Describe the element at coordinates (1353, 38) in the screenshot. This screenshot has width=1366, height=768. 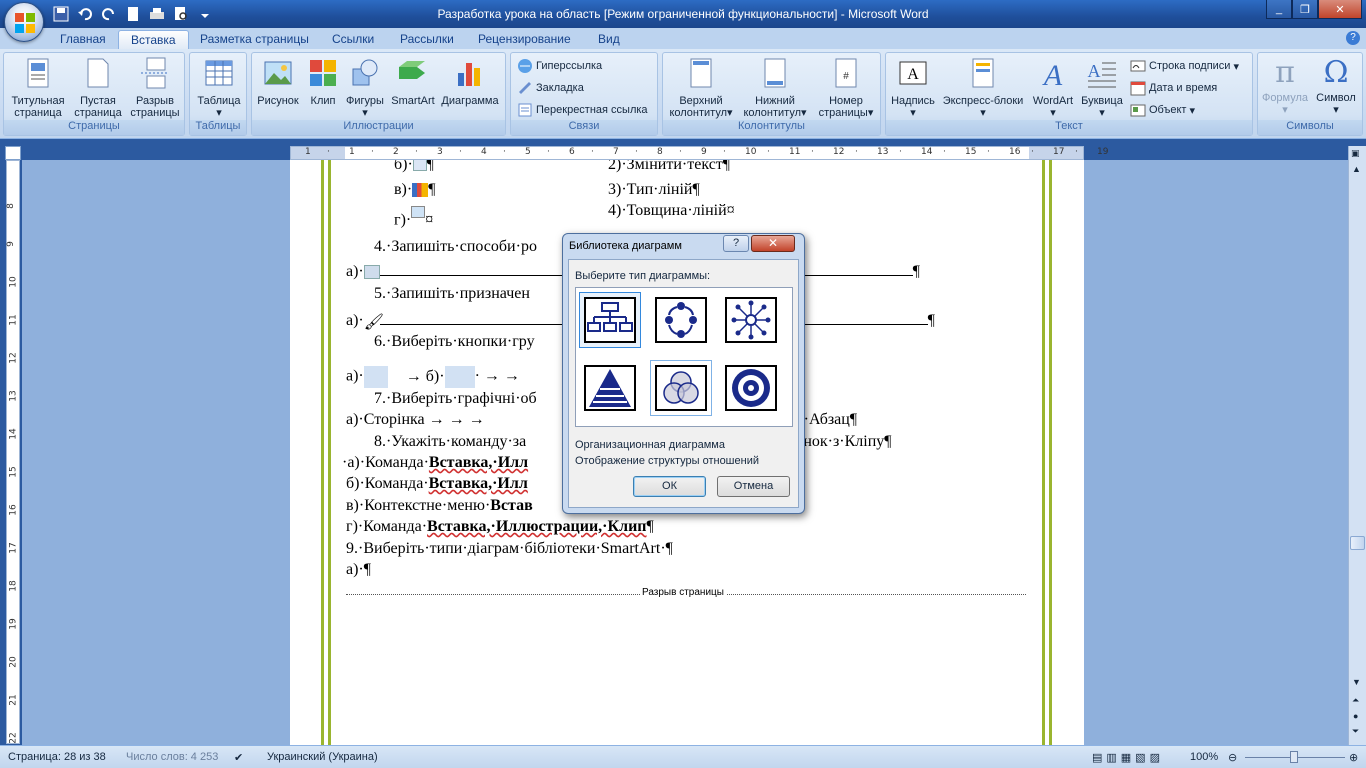
I see `help-icon: ?` at that location.